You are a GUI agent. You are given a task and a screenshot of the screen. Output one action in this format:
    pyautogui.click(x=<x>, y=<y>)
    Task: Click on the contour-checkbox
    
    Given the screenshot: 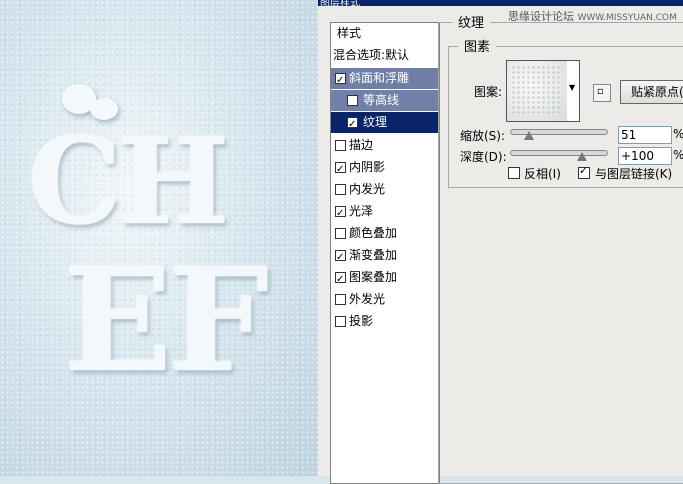 What is the action you would take?
    pyautogui.click(x=352, y=100)
    